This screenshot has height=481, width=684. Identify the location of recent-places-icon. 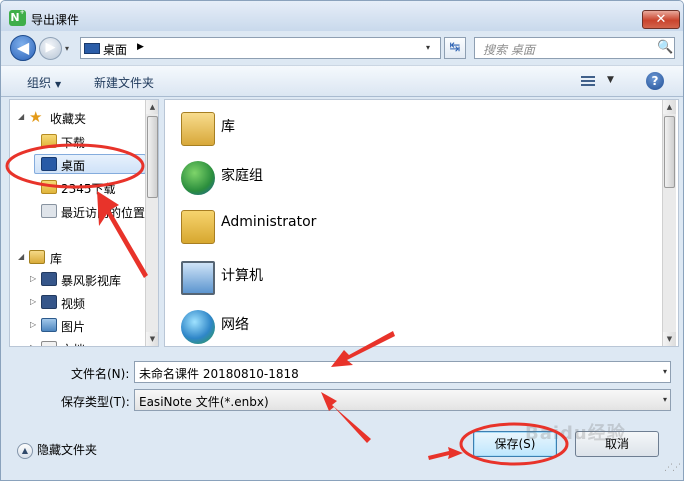
(49, 211).